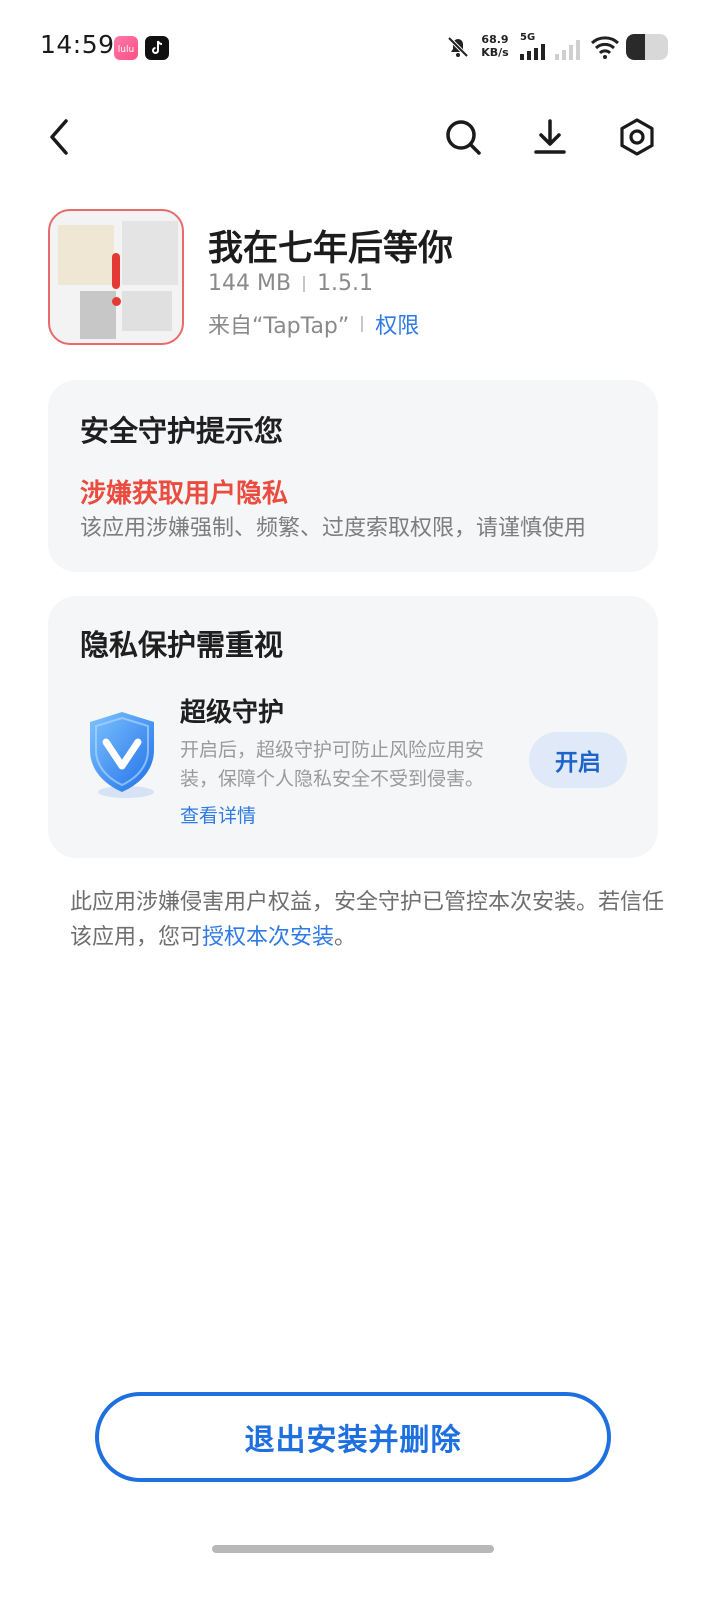  I want to click on bell-muted-icon, so click(458, 49).